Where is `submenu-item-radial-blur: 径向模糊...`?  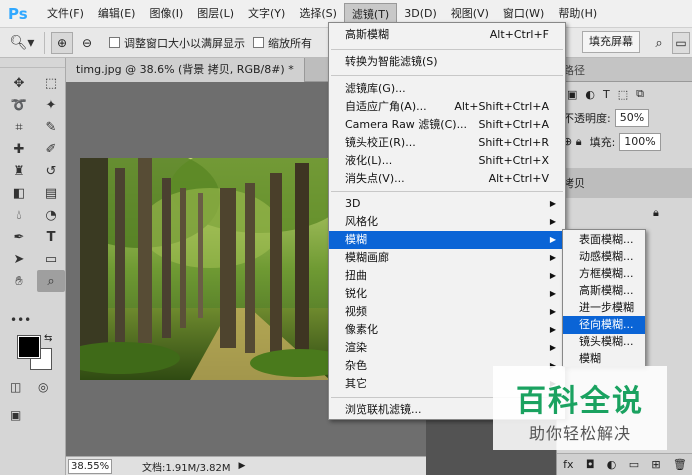 submenu-item-radial-blur: 径向模糊... is located at coordinates (604, 325).